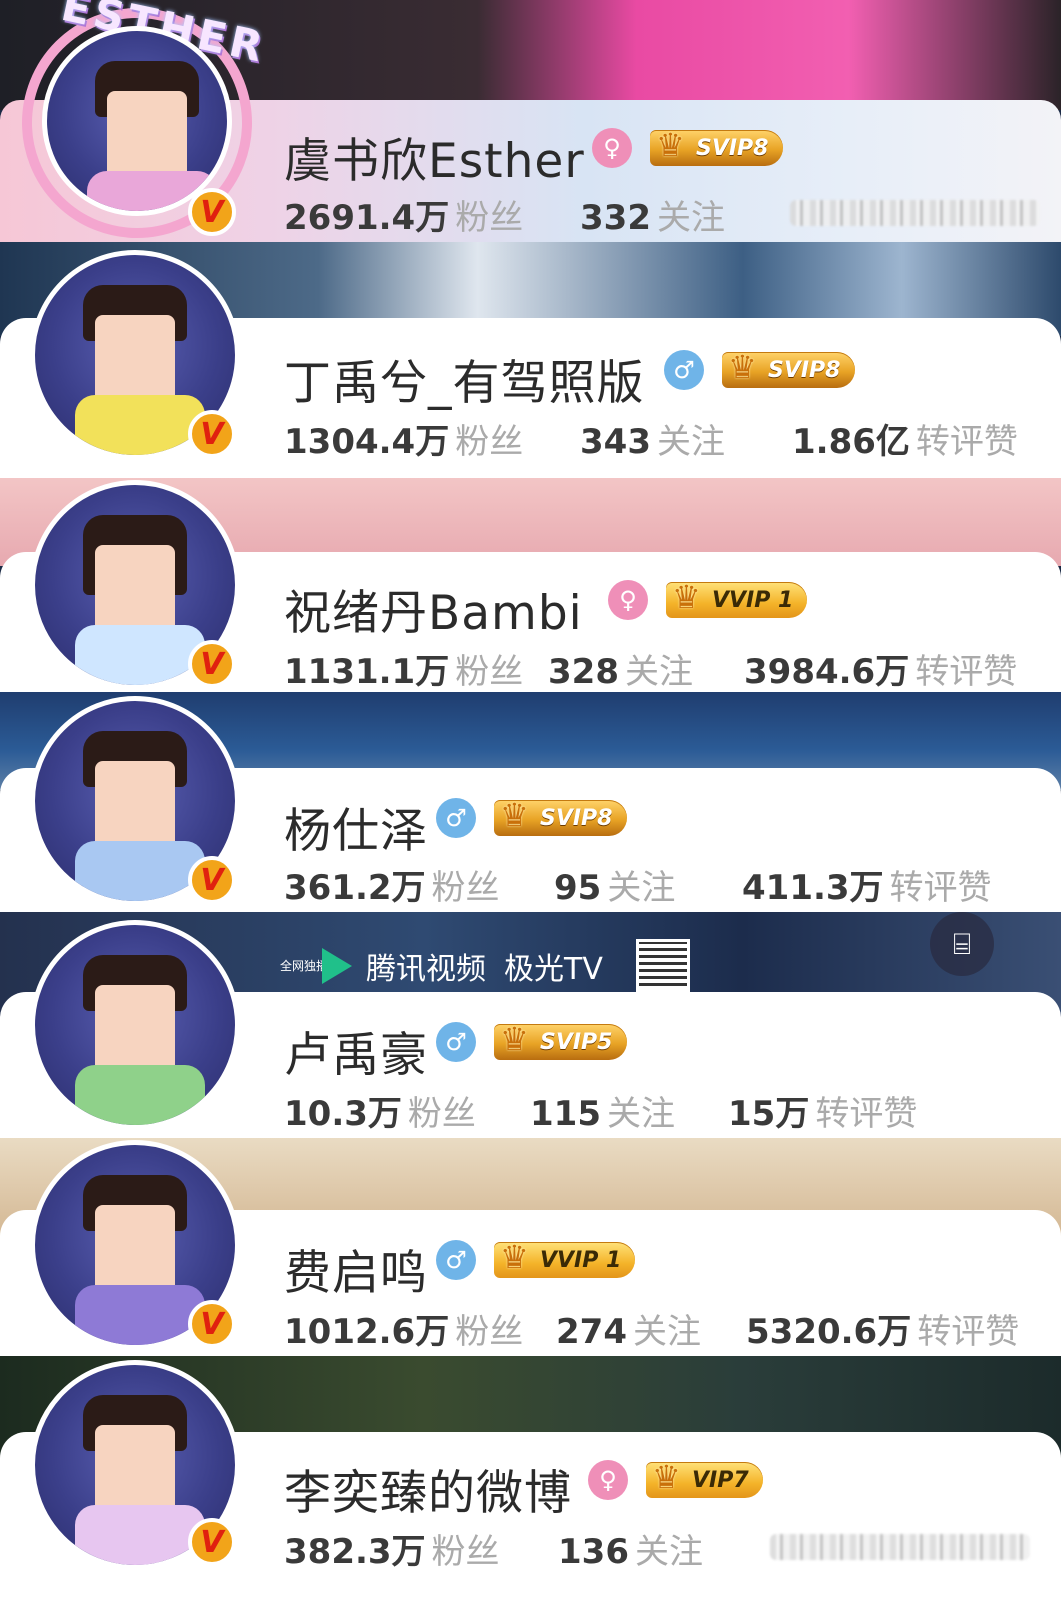 The image size is (1061, 1620). What do you see at coordinates (337, 966) in the screenshot?
I see `tencent-video-logo-icon` at bounding box center [337, 966].